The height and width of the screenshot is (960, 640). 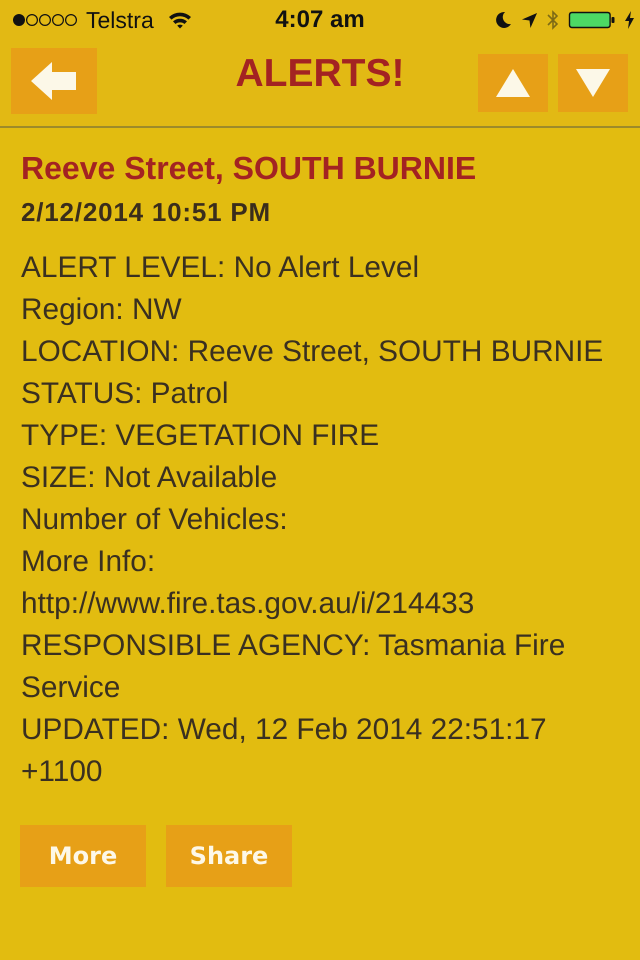 What do you see at coordinates (45, 20) in the screenshot?
I see `signal-strength-icon` at bounding box center [45, 20].